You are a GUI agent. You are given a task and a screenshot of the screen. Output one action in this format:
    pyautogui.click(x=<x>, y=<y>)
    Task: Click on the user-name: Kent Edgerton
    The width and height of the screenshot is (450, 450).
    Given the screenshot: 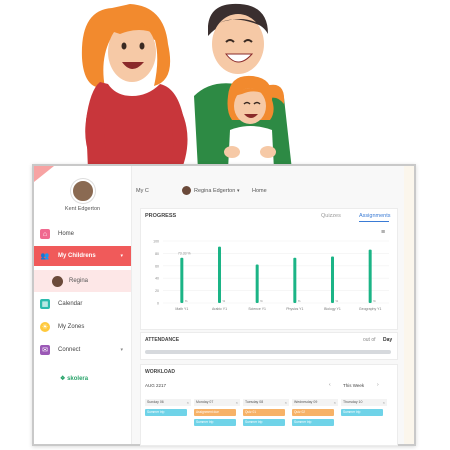 What is the action you would take?
    pyautogui.click(x=82, y=209)
    